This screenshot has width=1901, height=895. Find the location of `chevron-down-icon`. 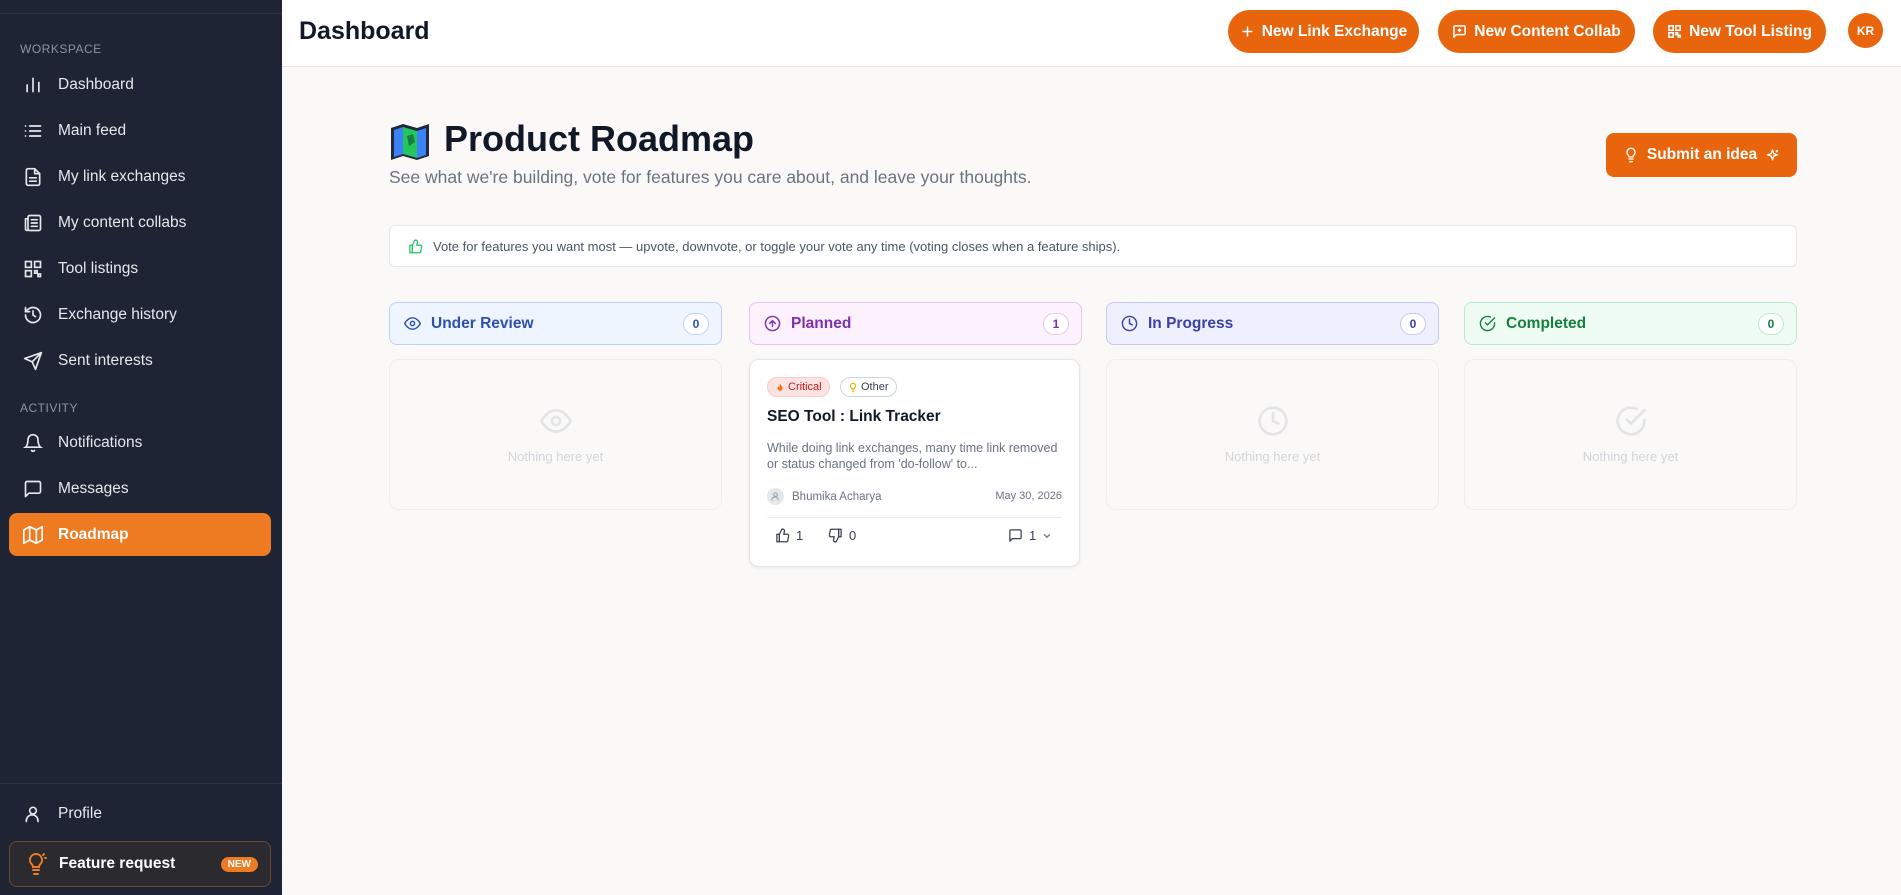

chevron-down-icon is located at coordinates (1047, 536).